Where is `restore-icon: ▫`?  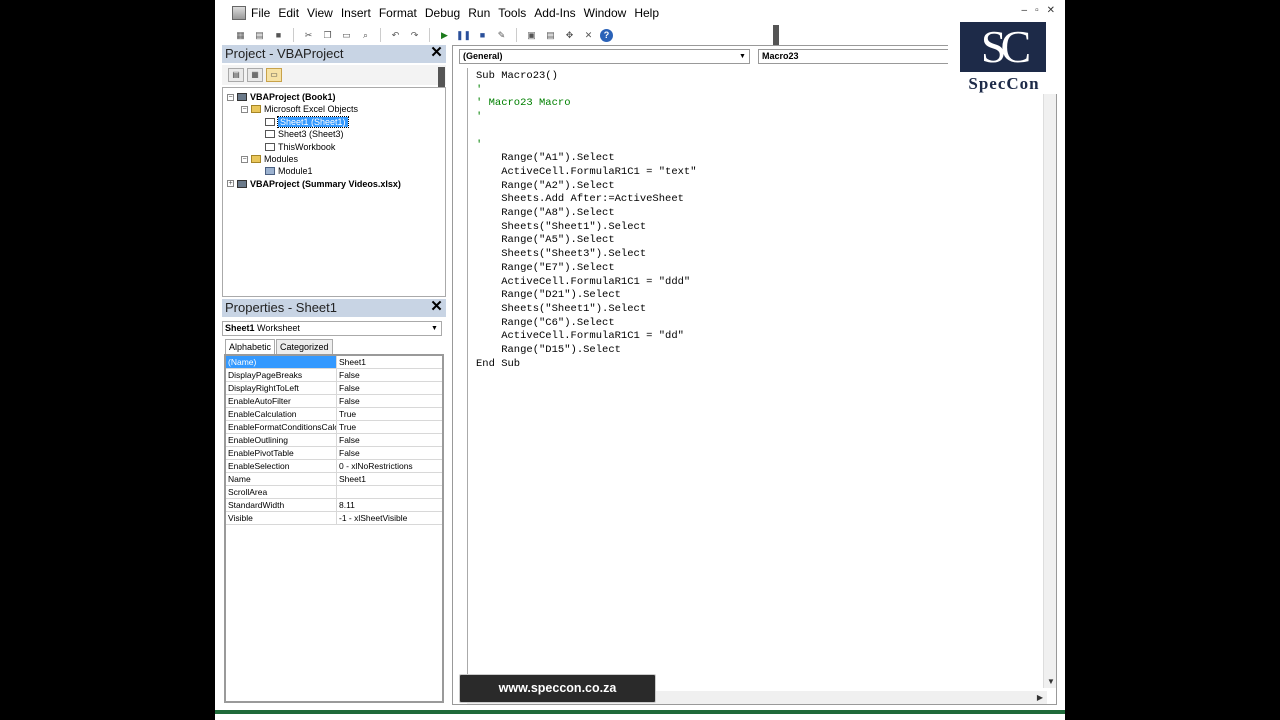 restore-icon: ▫ is located at coordinates (1037, 10).